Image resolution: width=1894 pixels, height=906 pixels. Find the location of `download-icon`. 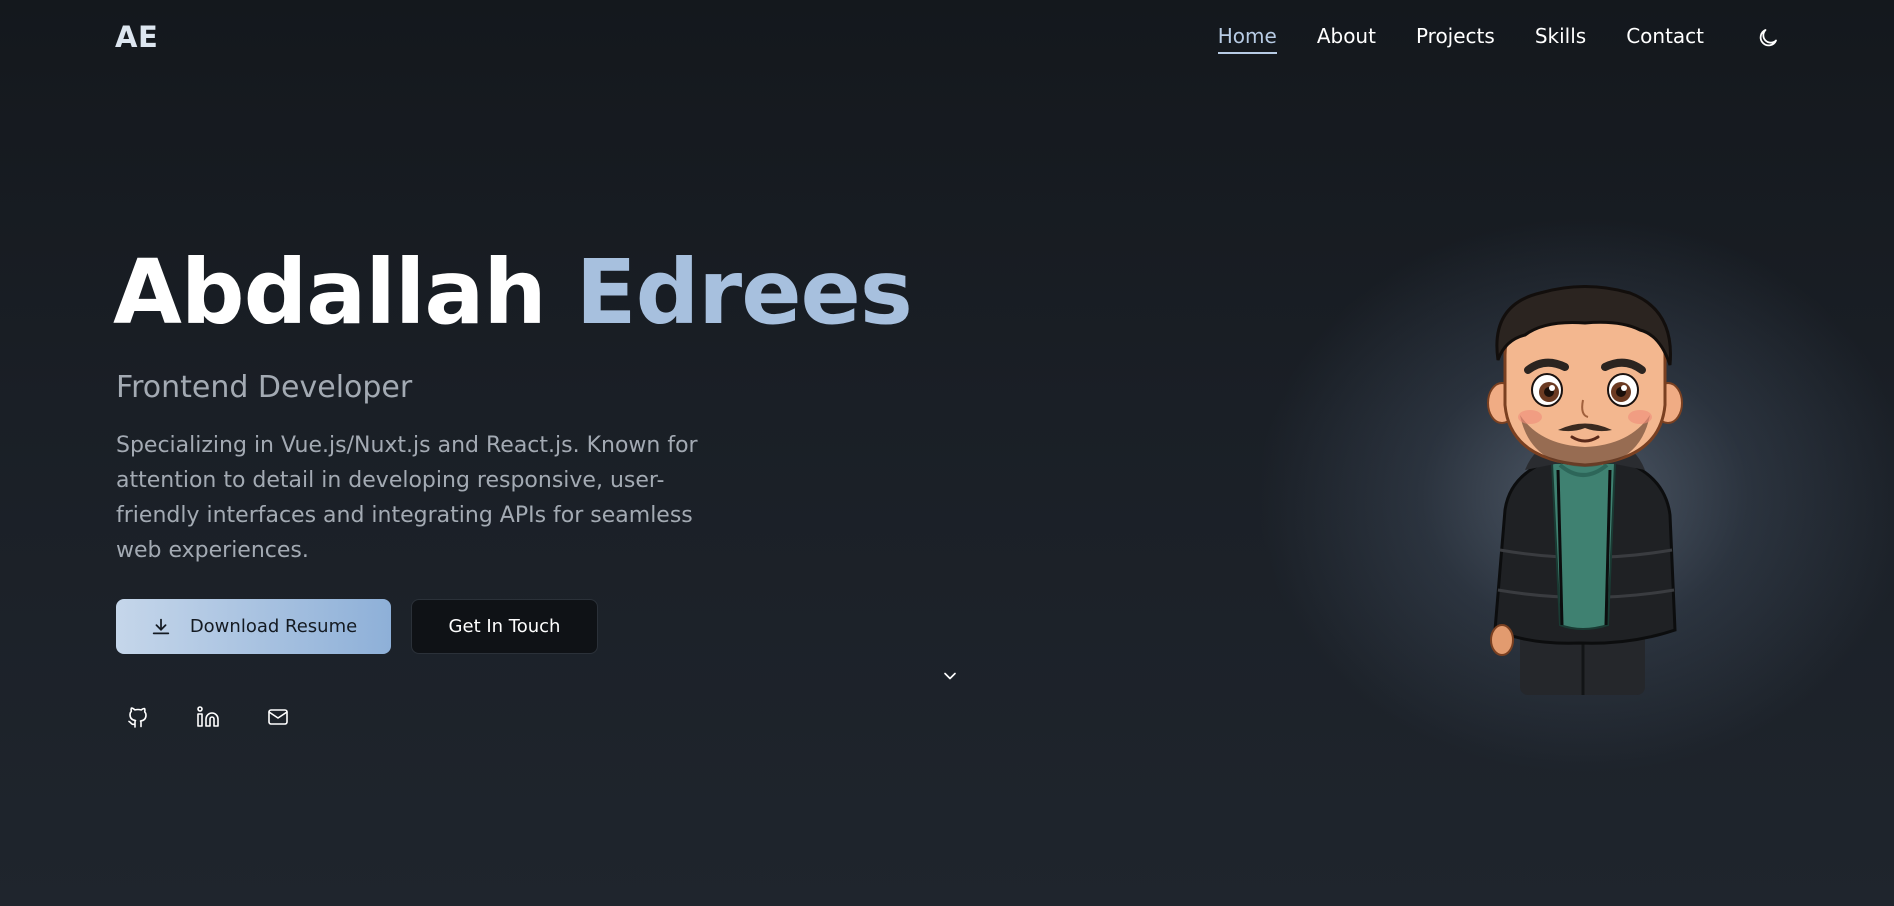

download-icon is located at coordinates (161, 627).